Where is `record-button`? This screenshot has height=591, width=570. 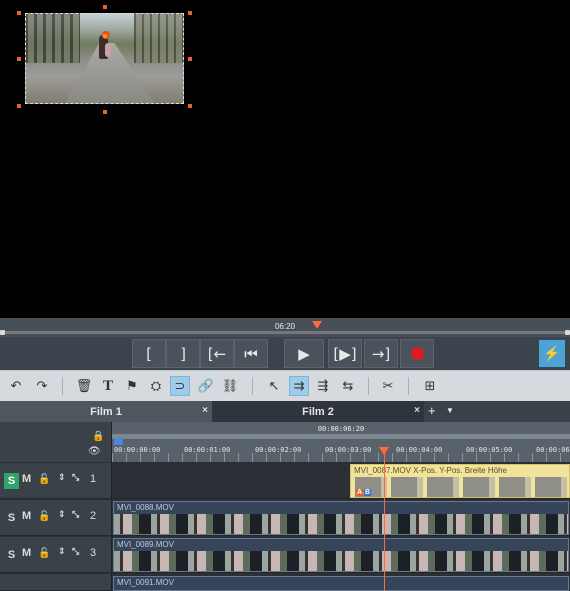
record-button is located at coordinates (417, 353).